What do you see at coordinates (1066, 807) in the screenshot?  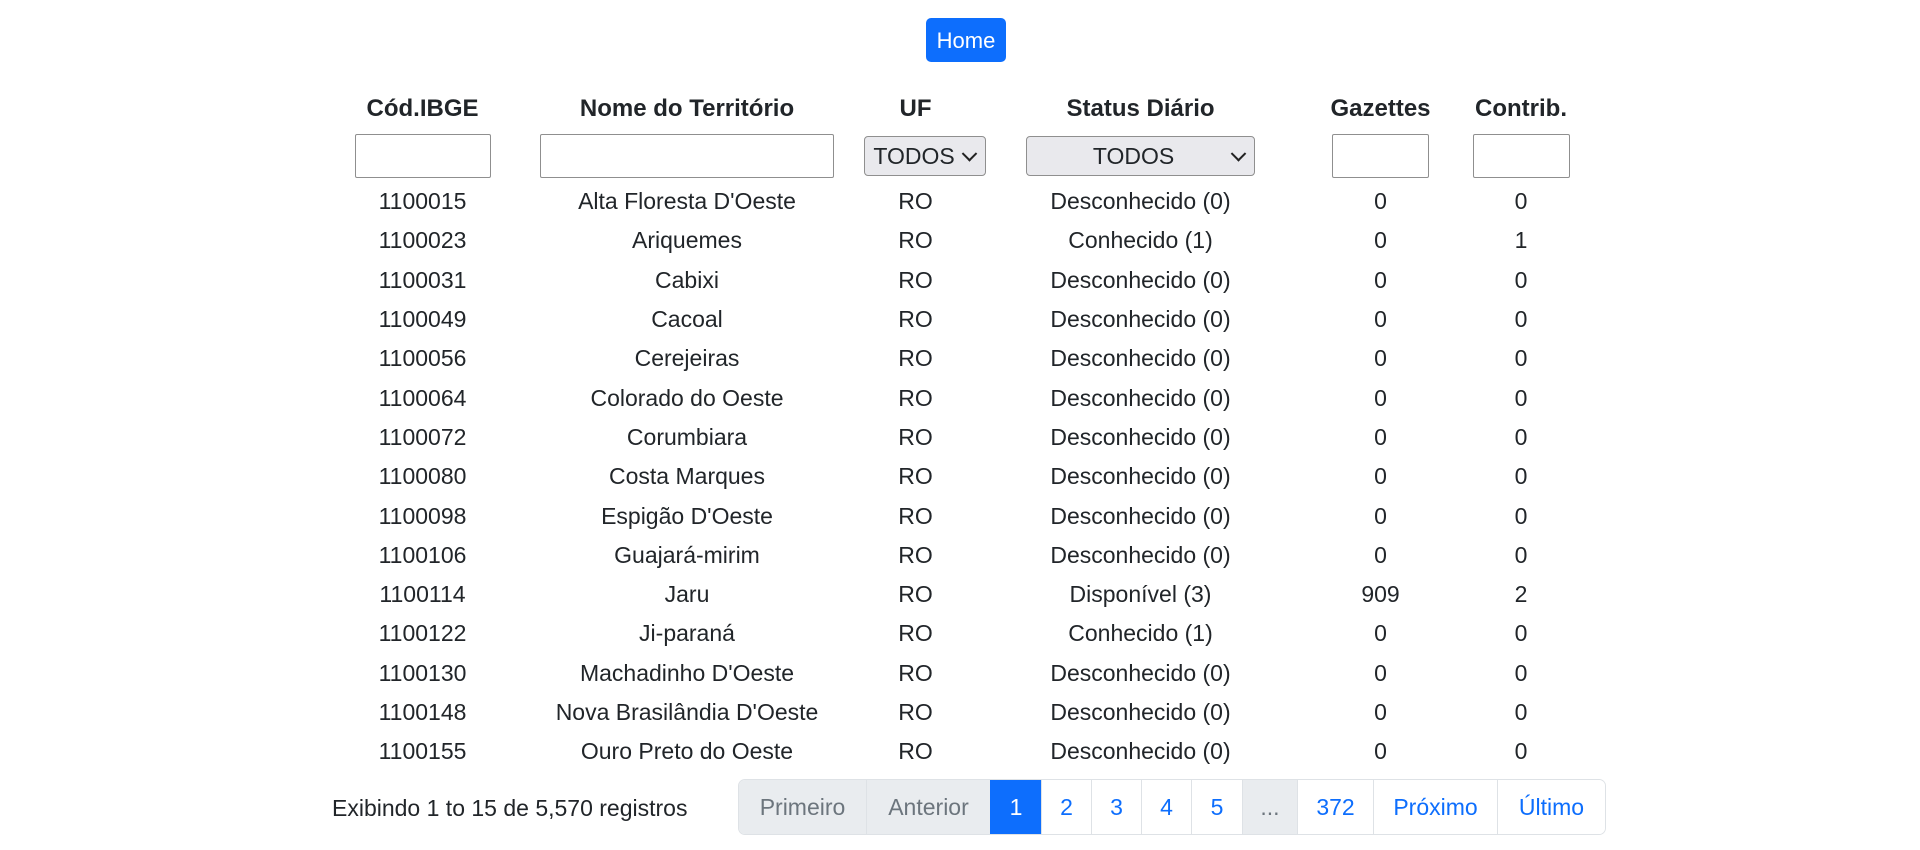 I see `page-2: 2` at bounding box center [1066, 807].